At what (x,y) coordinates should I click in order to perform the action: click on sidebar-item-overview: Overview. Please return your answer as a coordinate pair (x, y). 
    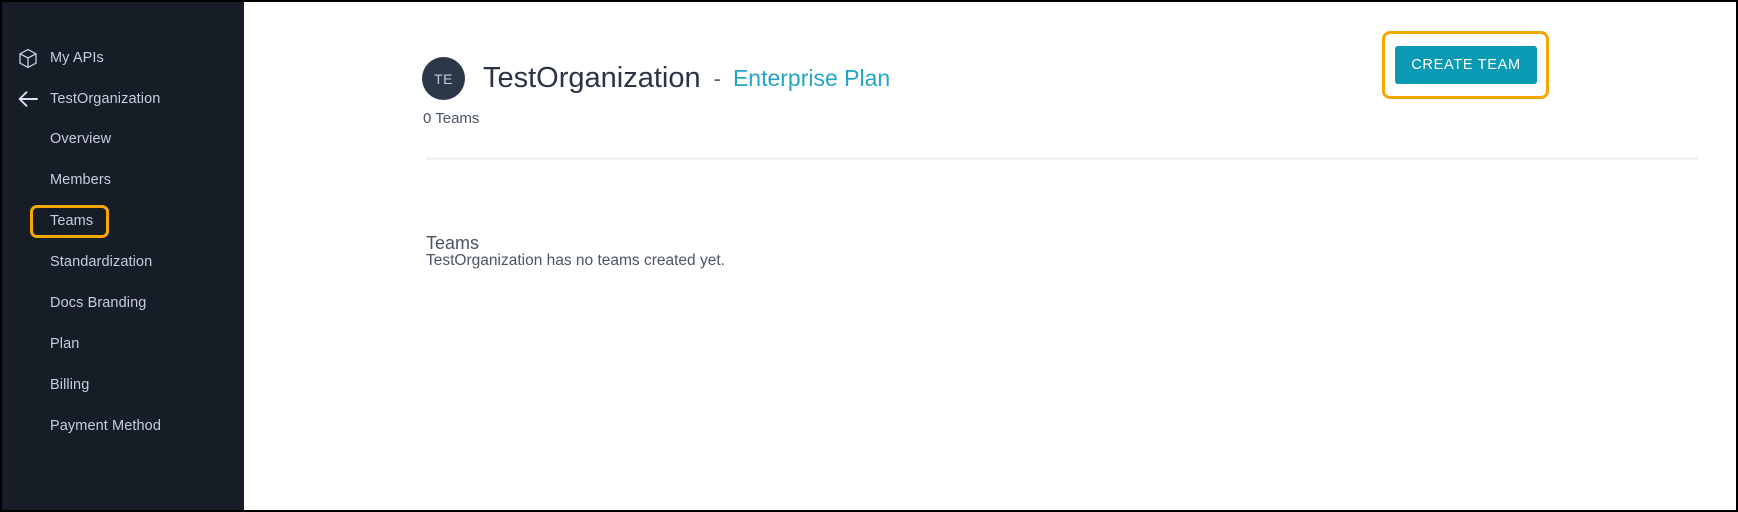
    Looking at the image, I should click on (123, 139).